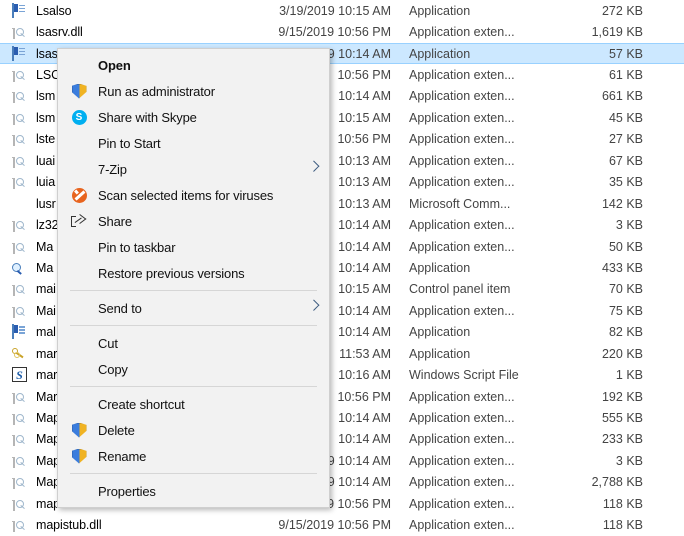  Describe the element at coordinates (129, 143) in the screenshot. I see `menu-item-label: Pin to Start` at that location.